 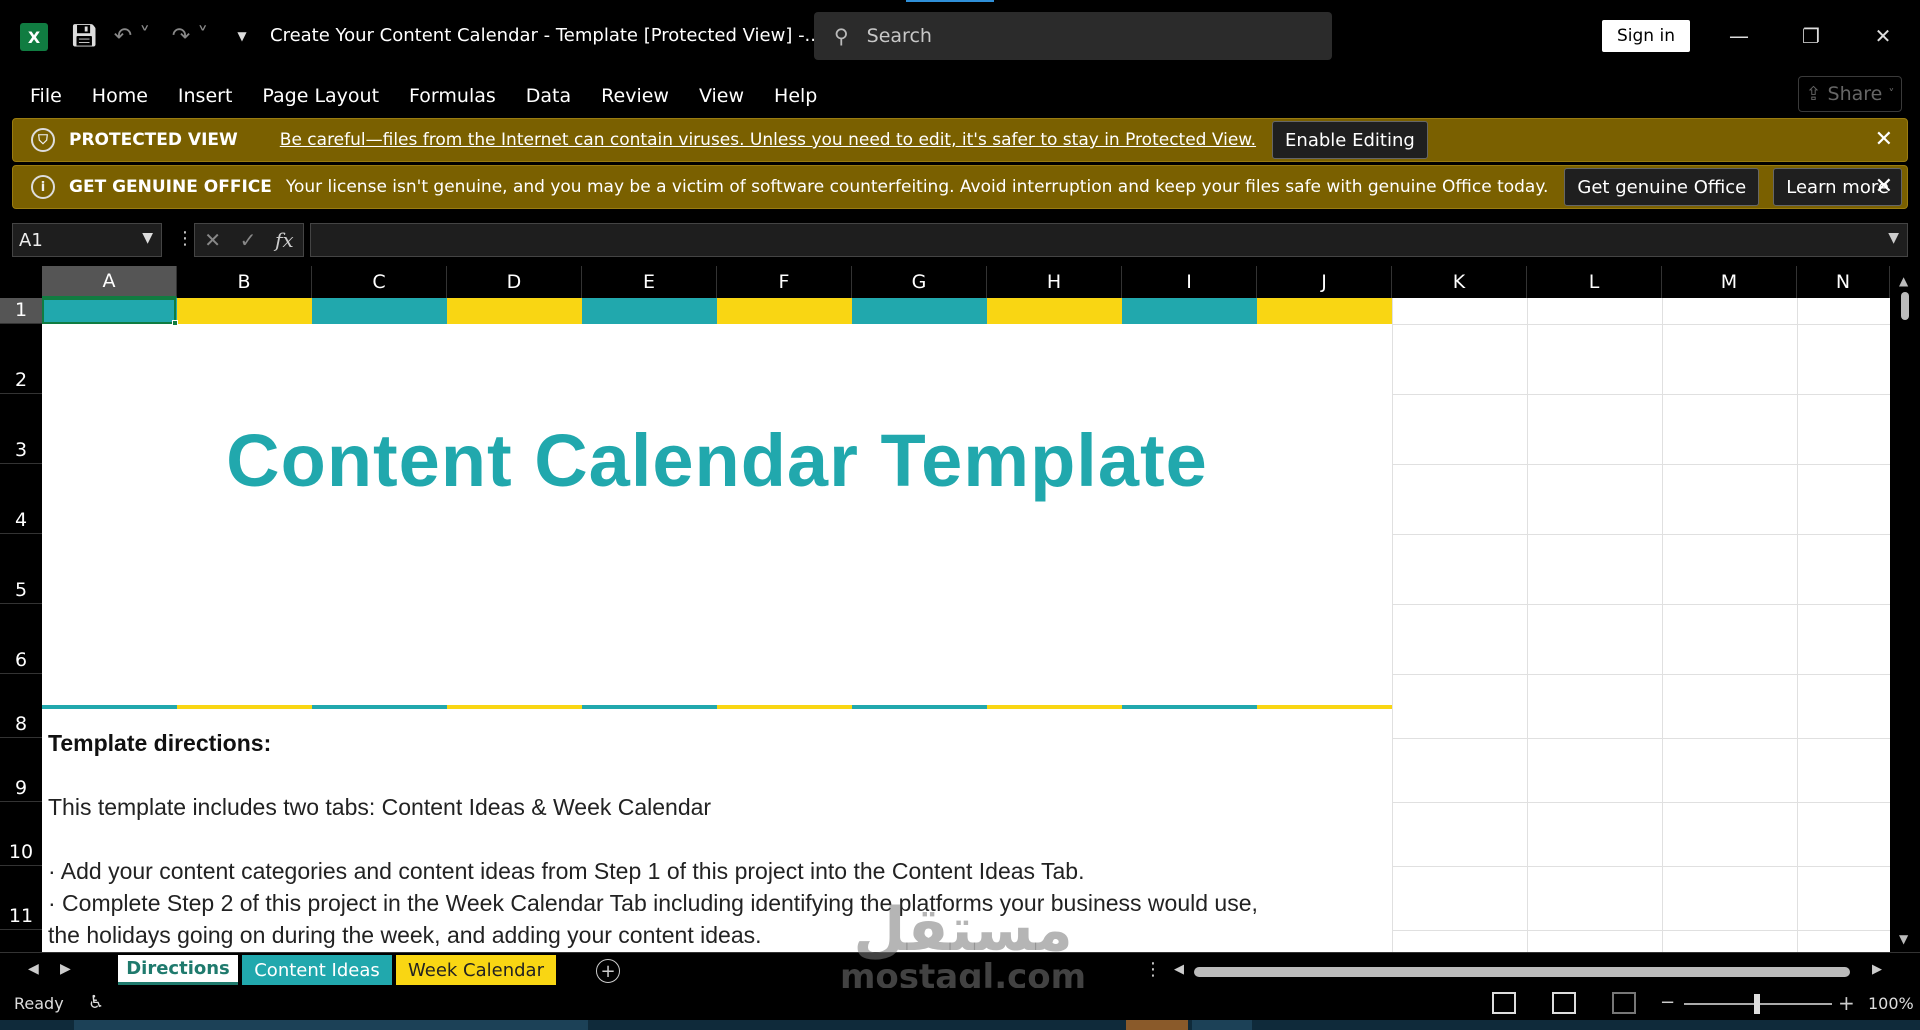 I want to click on tab-home: Home, so click(x=120, y=96).